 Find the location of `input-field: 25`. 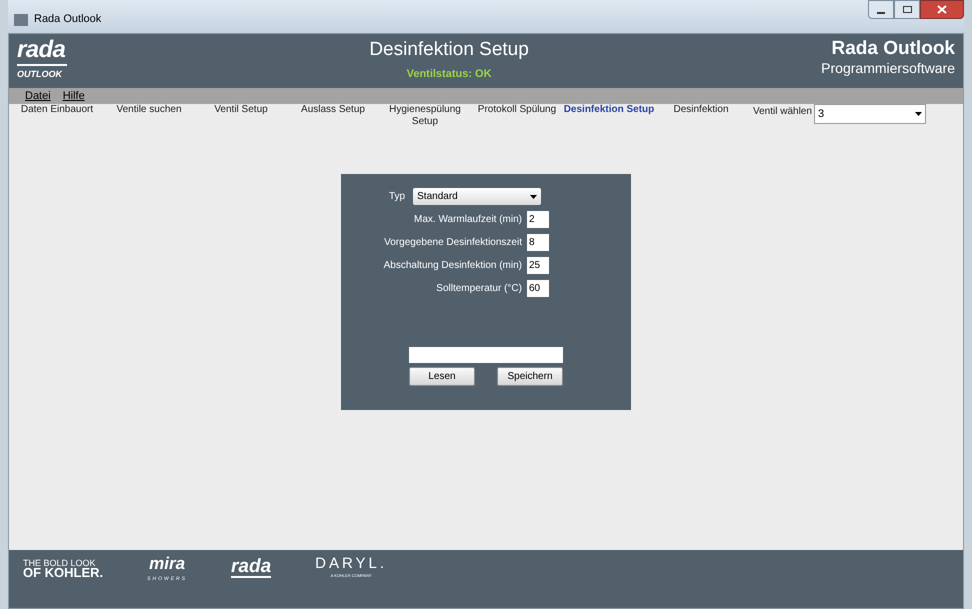

input-field: 25 is located at coordinates (538, 265).